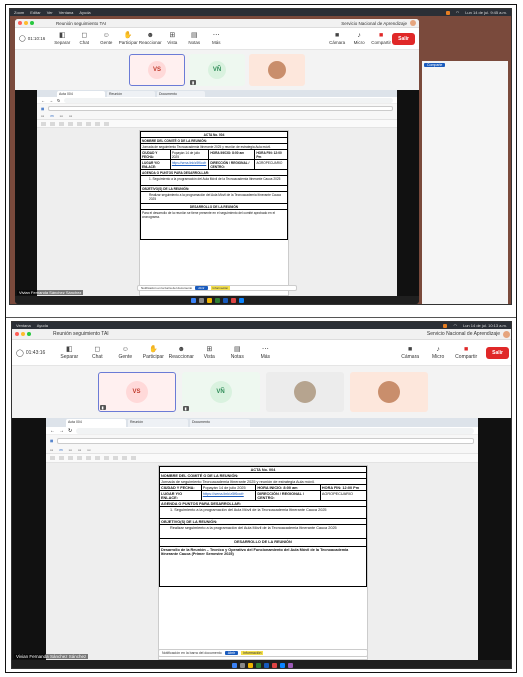 The width and height of the screenshot is (523, 677). What do you see at coordinates (455, 325) in the screenshot?
I see `wifi-icon: ◠` at bounding box center [455, 325].